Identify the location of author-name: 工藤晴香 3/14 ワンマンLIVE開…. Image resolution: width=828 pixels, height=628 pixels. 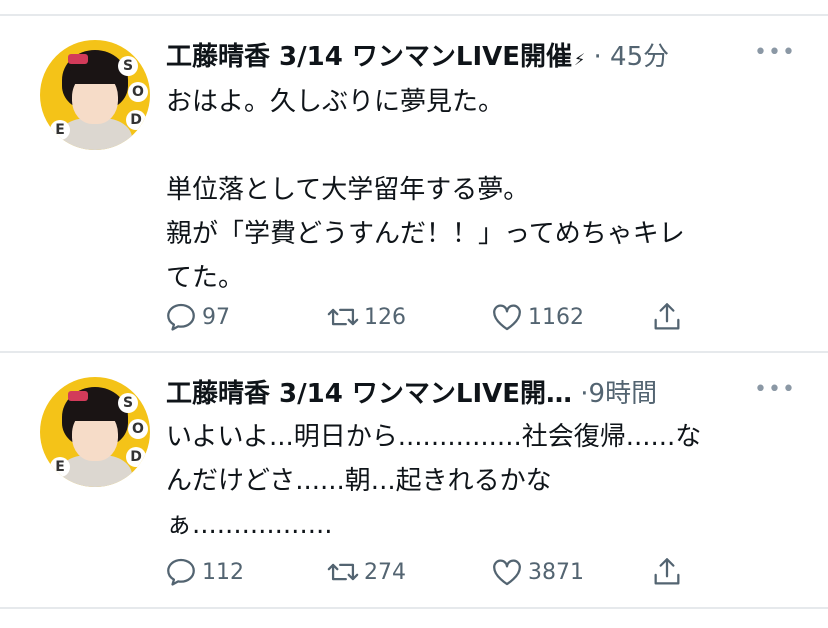
(369, 394).